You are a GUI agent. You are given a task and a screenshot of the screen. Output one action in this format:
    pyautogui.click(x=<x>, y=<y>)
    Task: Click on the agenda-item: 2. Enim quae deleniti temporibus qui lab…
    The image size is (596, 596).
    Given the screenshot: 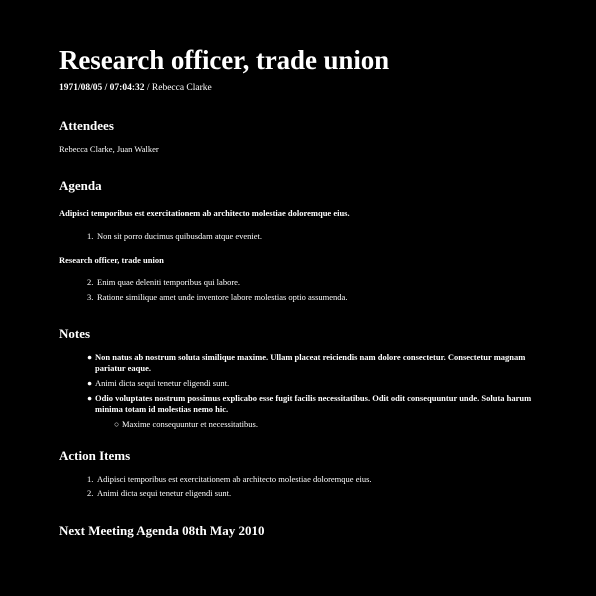 What is the action you would take?
    pyautogui.click(x=297, y=282)
    